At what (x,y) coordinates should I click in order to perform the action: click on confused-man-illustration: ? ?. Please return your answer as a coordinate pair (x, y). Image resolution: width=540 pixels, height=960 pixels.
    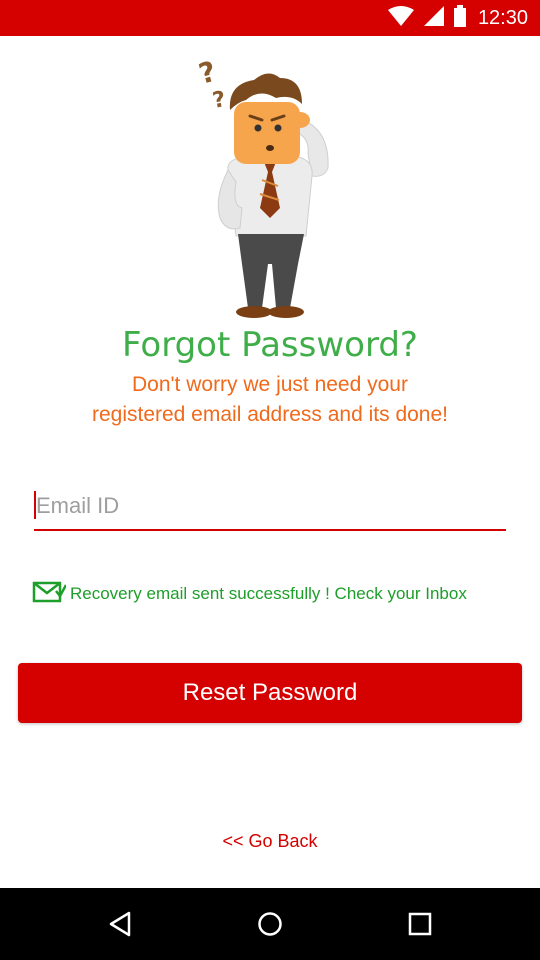
    Looking at the image, I should click on (270, 187).